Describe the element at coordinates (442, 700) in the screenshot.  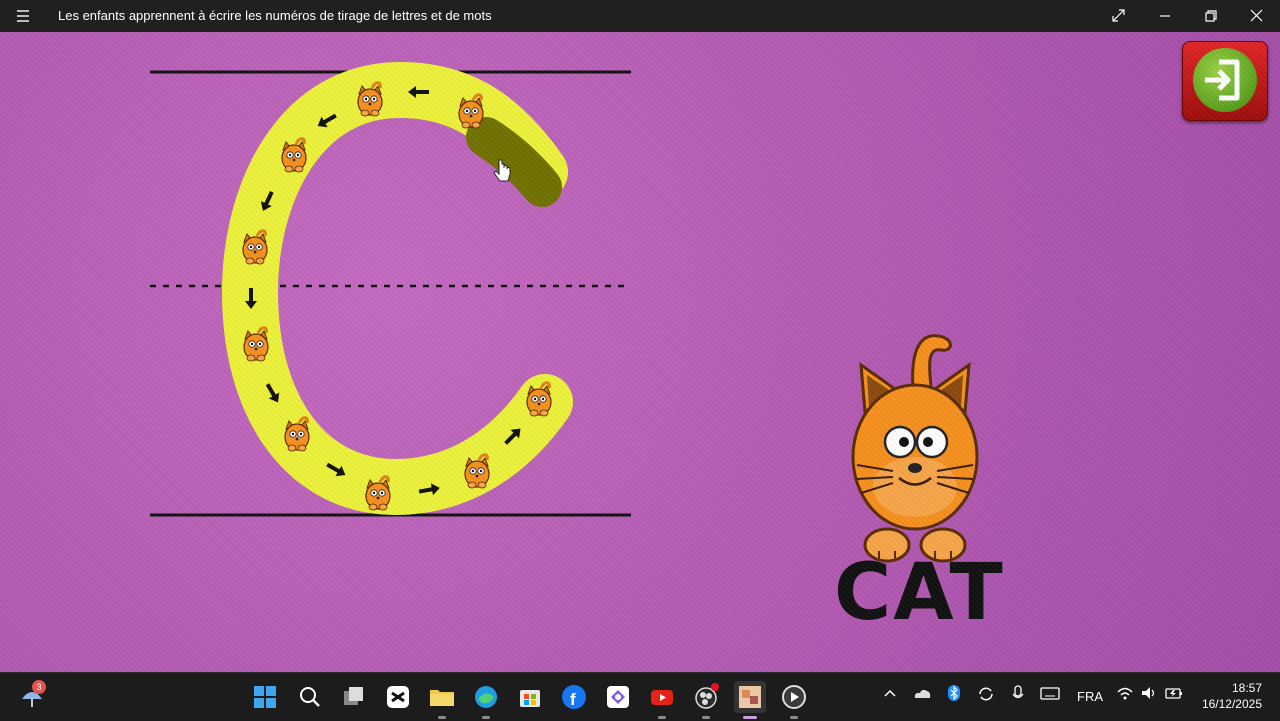
I see `file-explorer-icon` at that location.